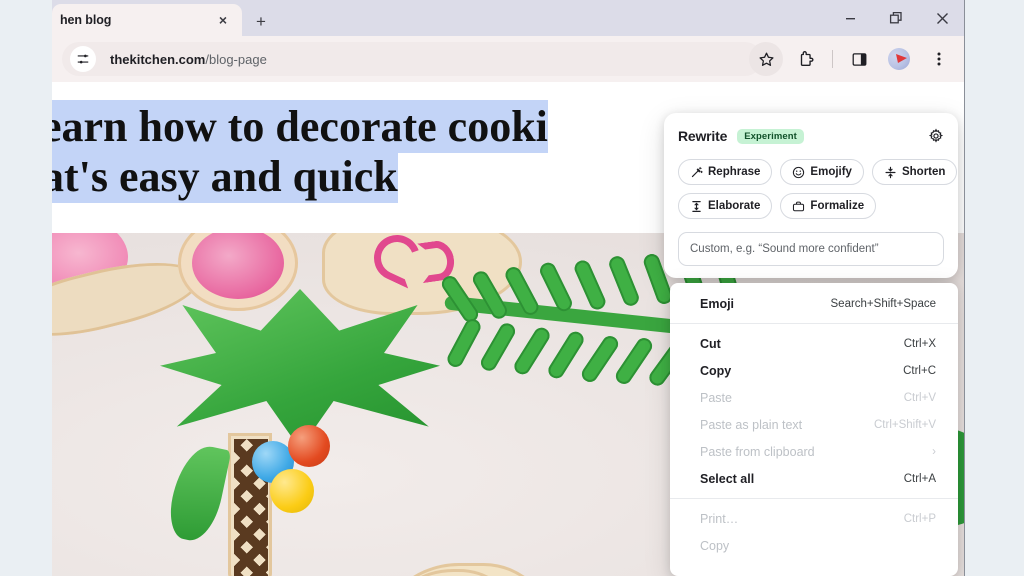  I want to click on menu-item: Cut Ctrl+X, so click(814, 343).